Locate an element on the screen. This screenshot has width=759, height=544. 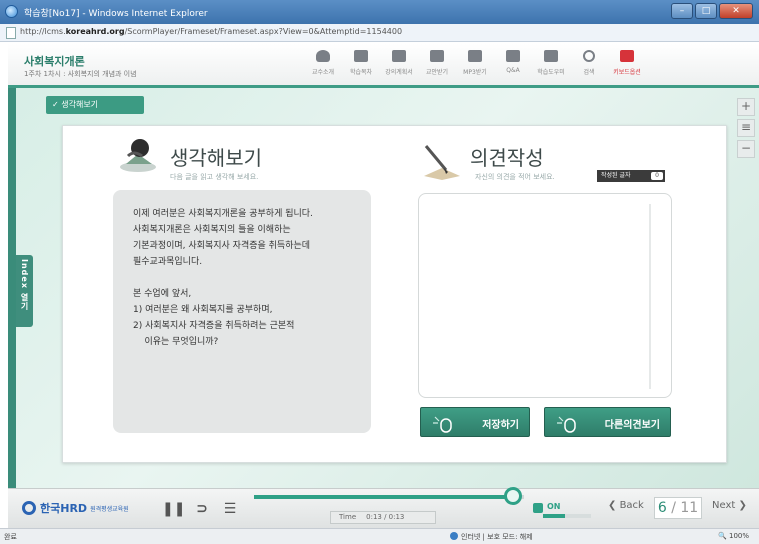
stage-left-strip is located at coordinates (12, 288).